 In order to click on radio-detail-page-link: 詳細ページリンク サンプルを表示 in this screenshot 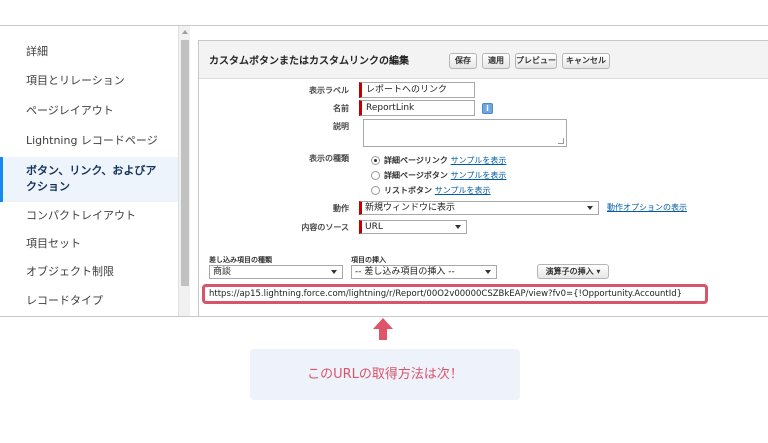, I will do `click(438, 161)`.